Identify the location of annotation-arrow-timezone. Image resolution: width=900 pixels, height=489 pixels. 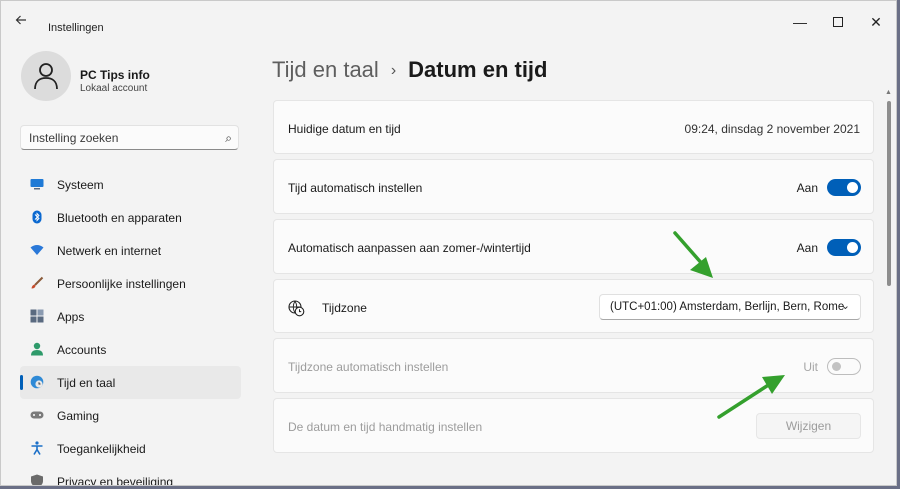
(693, 254).